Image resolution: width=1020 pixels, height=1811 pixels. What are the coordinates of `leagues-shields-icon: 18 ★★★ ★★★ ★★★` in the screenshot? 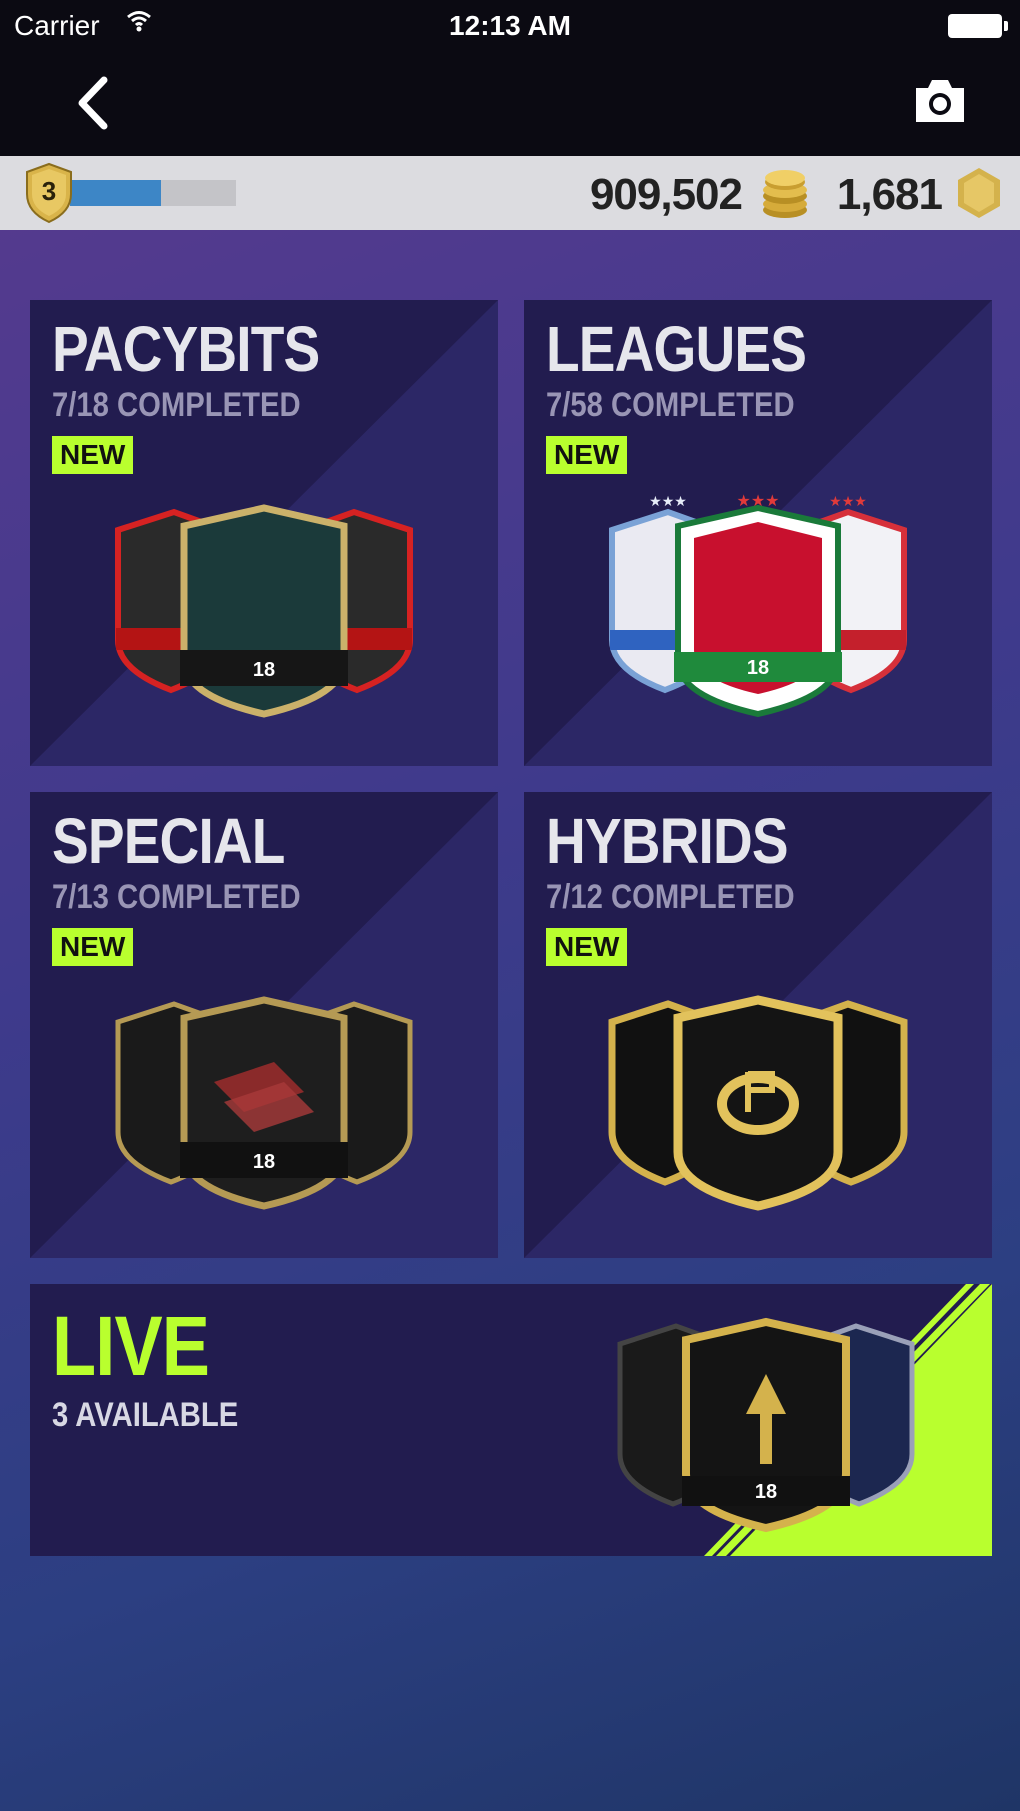 It's located at (758, 604).